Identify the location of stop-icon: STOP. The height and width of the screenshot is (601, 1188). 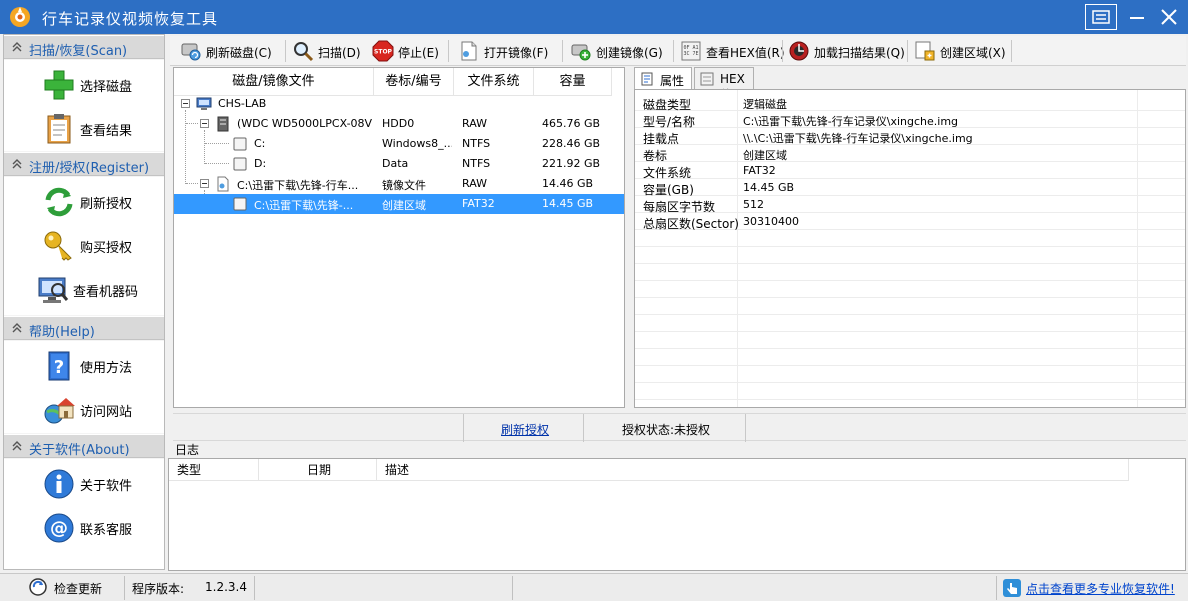
(383, 51).